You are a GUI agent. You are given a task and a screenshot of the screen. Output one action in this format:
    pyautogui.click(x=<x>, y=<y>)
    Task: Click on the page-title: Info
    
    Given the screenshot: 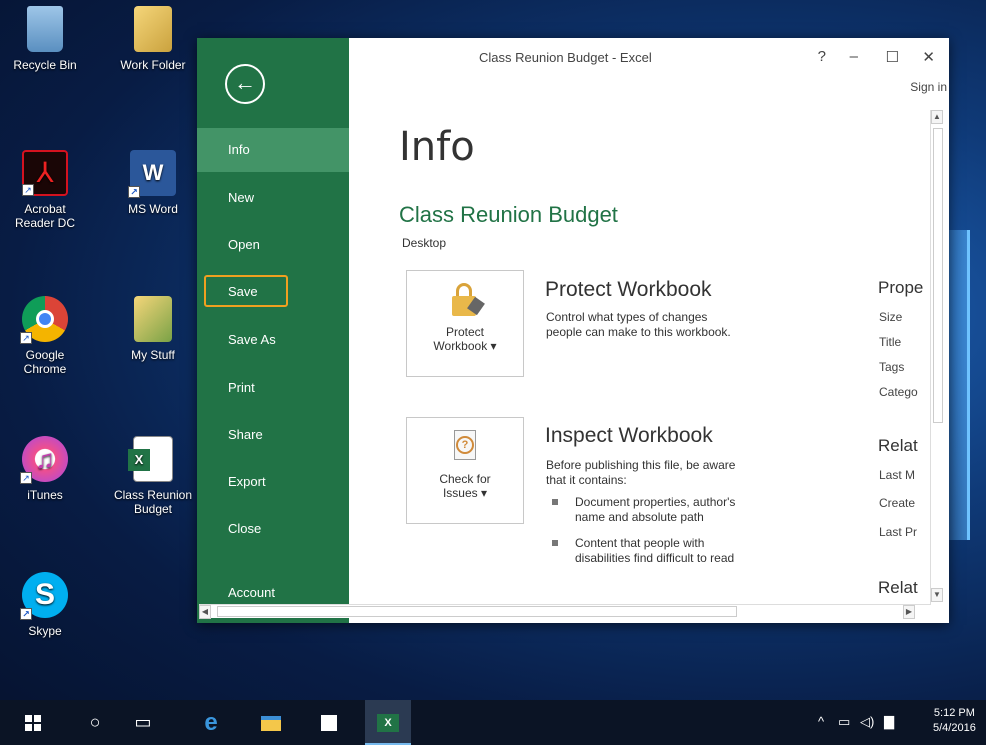 What is the action you would take?
    pyautogui.click(x=437, y=147)
    